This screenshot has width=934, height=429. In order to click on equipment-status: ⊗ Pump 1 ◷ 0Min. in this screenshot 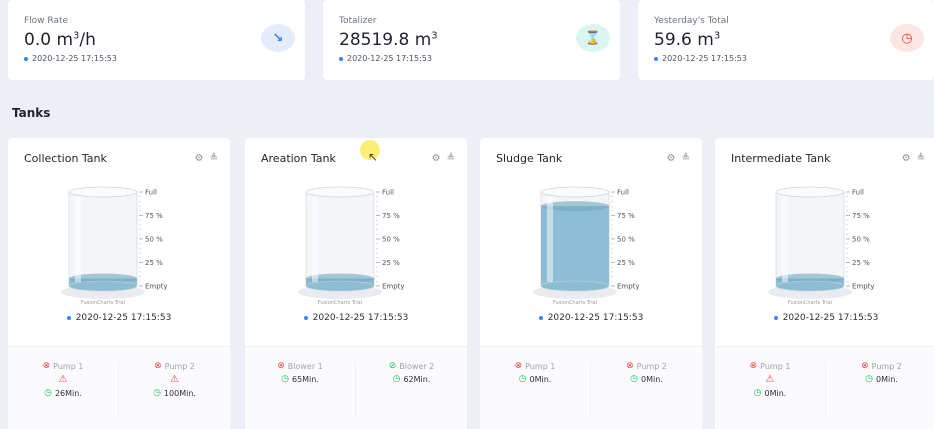, I will do `click(535, 389)`.